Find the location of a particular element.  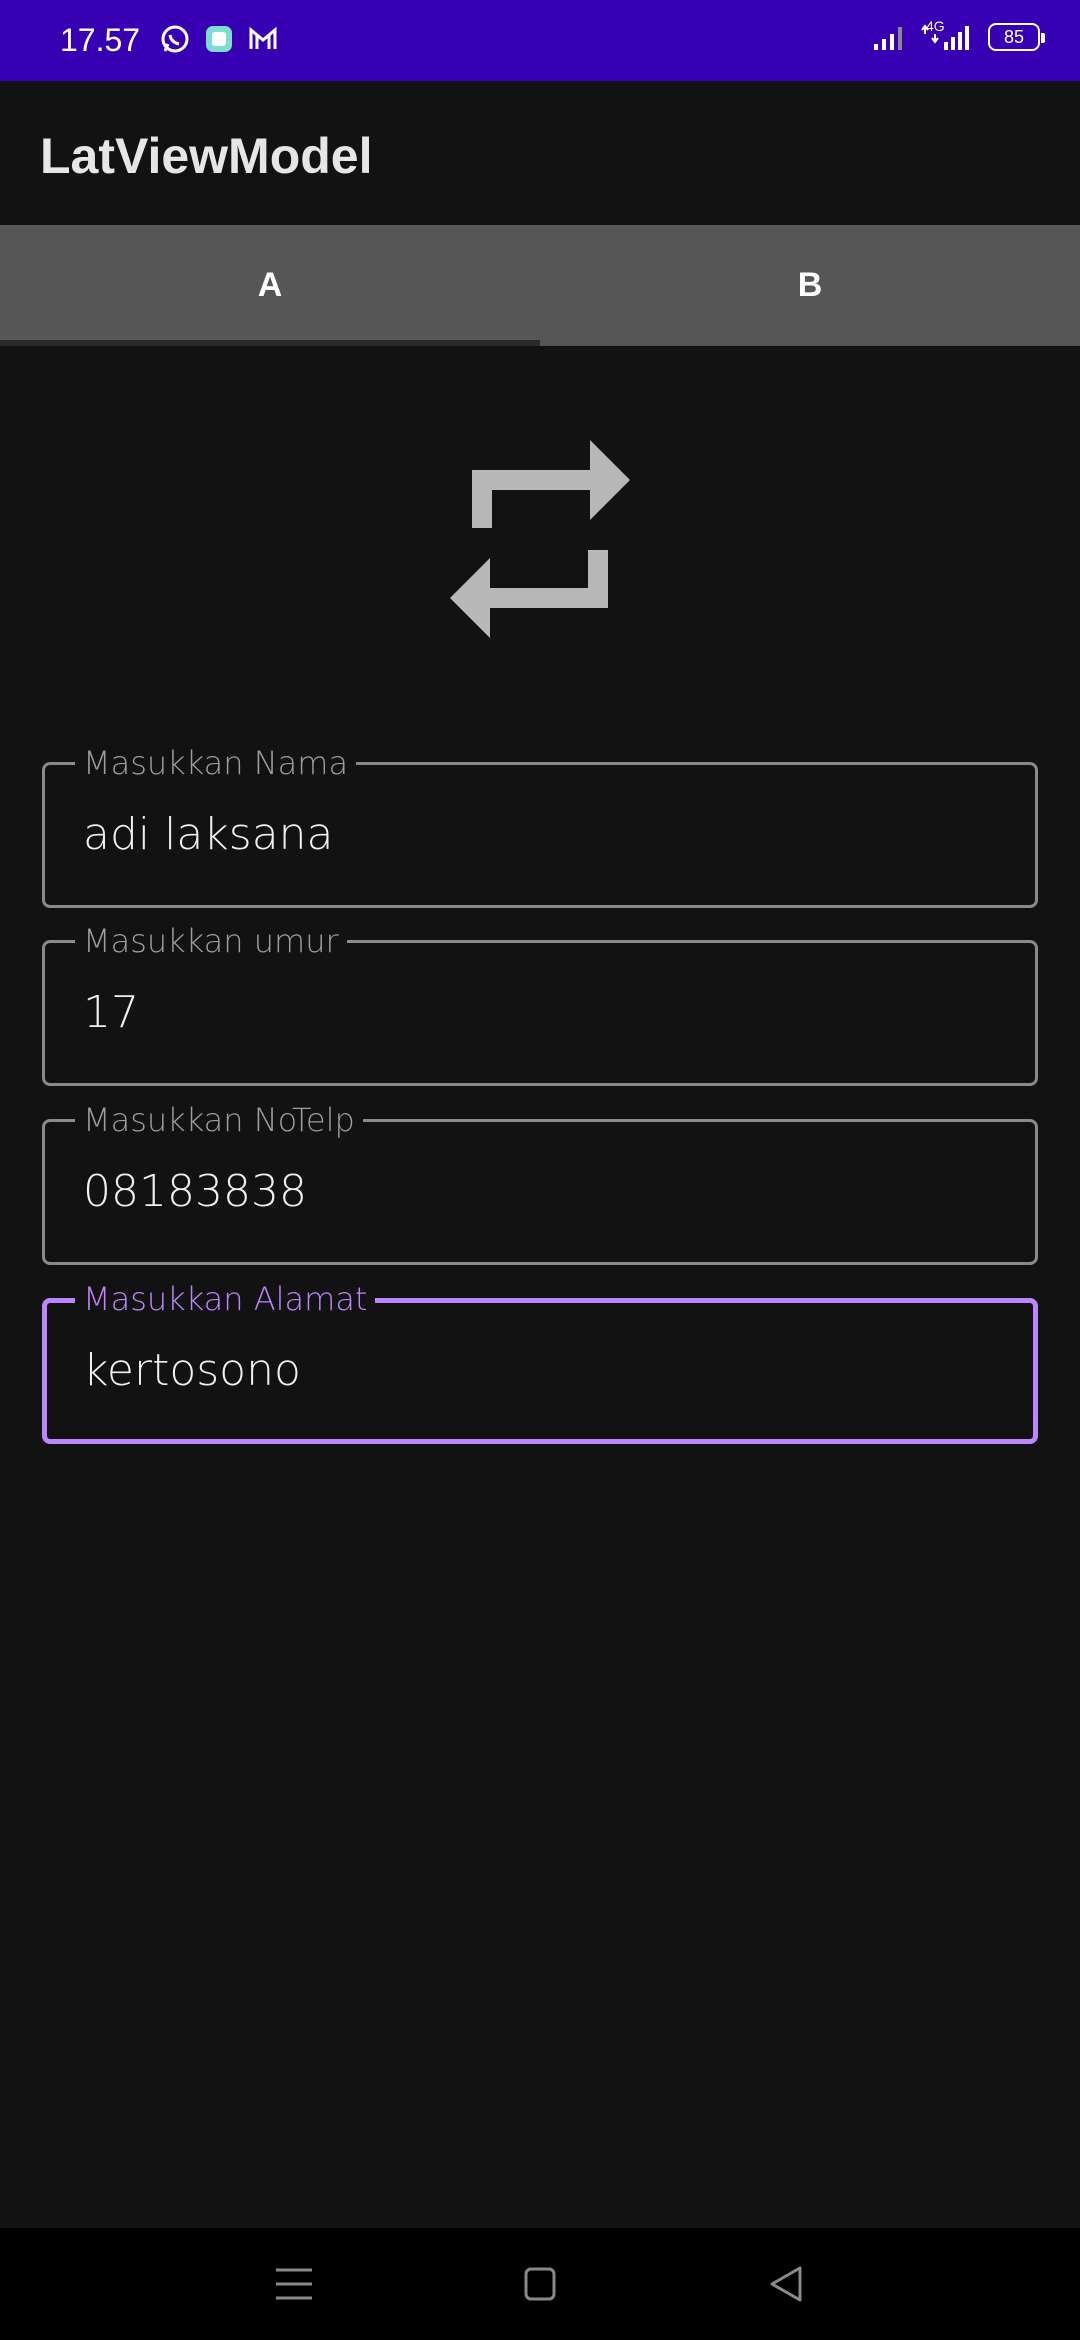

gmail-icon is located at coordinates (263, 37).